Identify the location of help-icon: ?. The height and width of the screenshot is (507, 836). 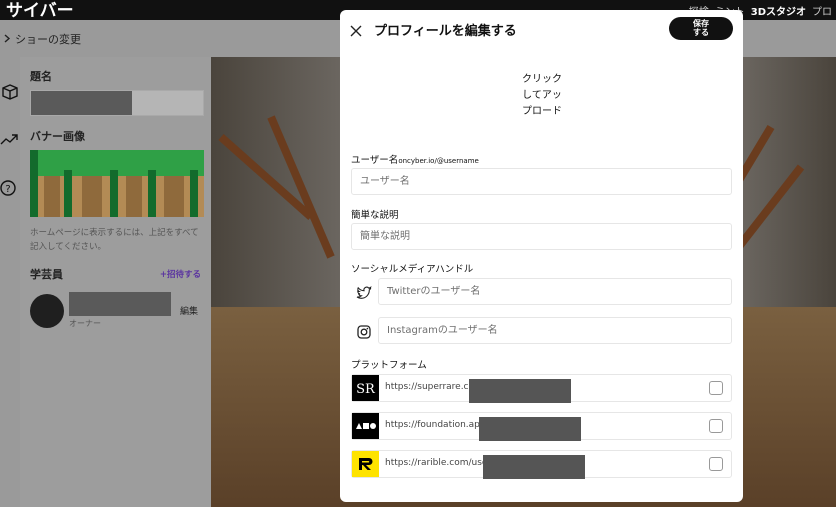
(10, 188).